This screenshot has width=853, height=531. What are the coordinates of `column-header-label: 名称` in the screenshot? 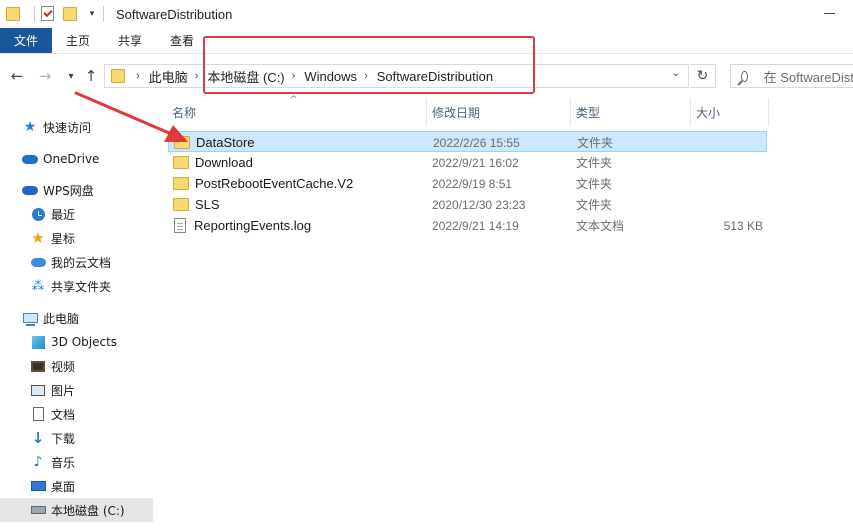 It's located at (184, 112).